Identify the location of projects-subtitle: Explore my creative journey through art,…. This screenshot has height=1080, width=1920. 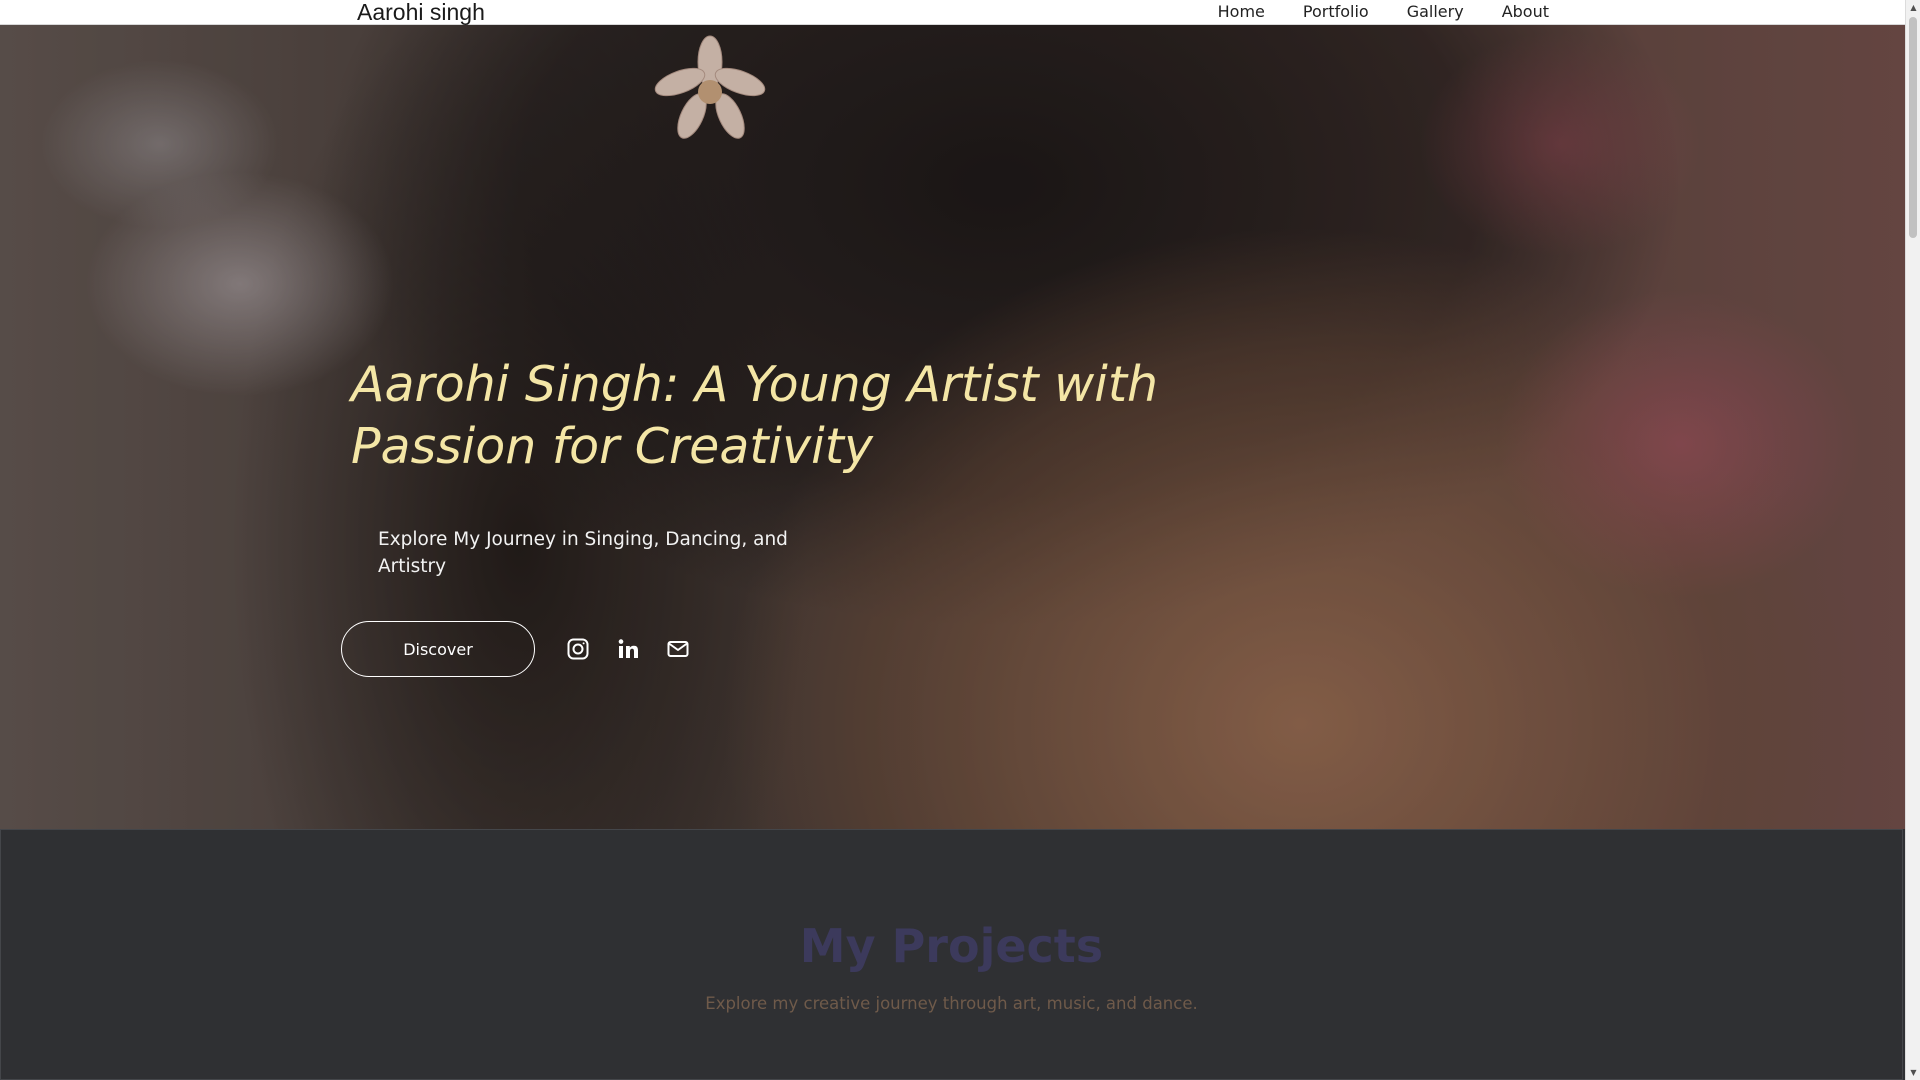
(951, 1003).